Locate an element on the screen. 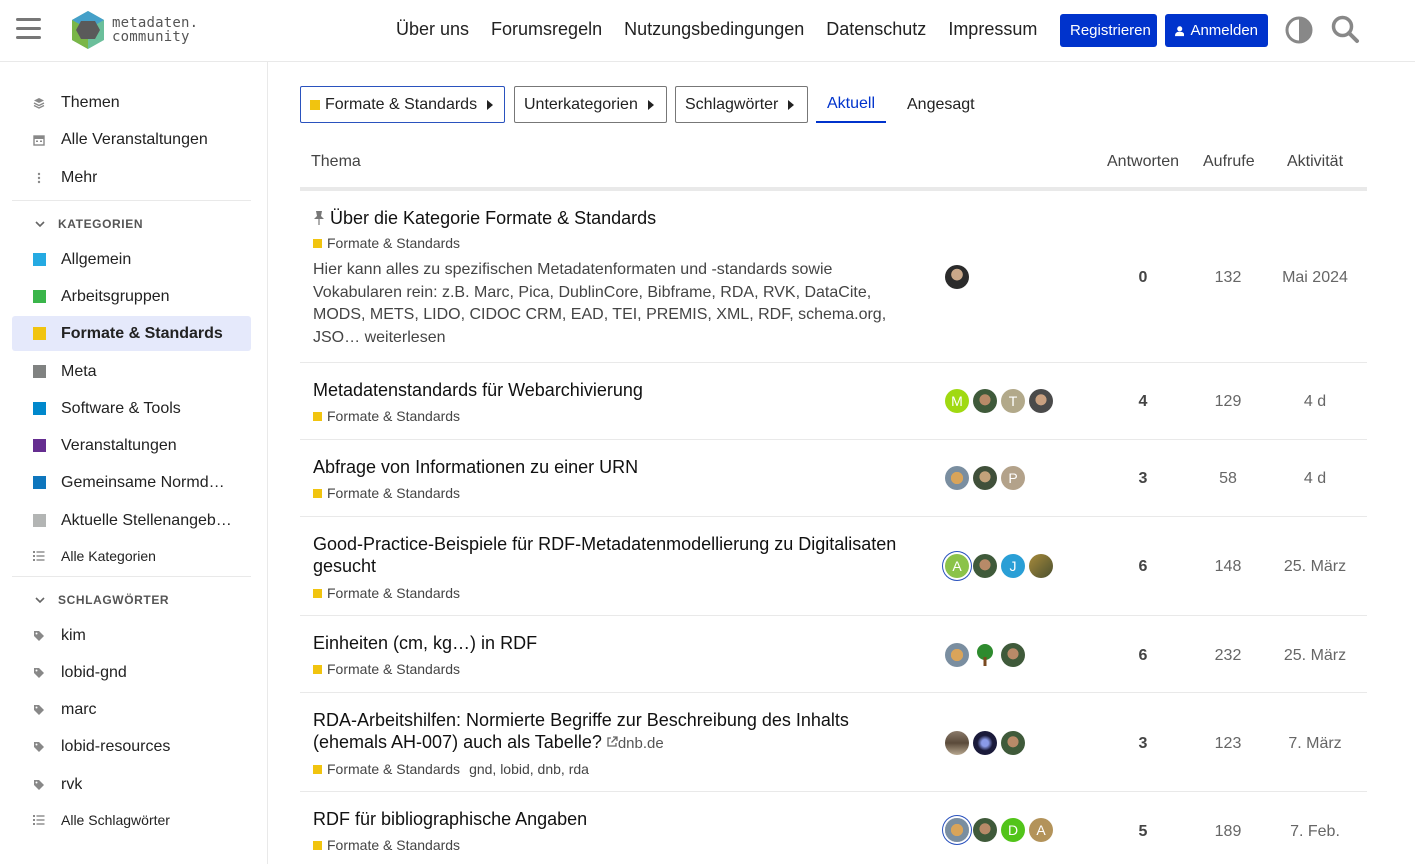 The height and width of the screenshot is (864, 1415). sidebar-tag-kim: kim is located at coordinates (131, 635).